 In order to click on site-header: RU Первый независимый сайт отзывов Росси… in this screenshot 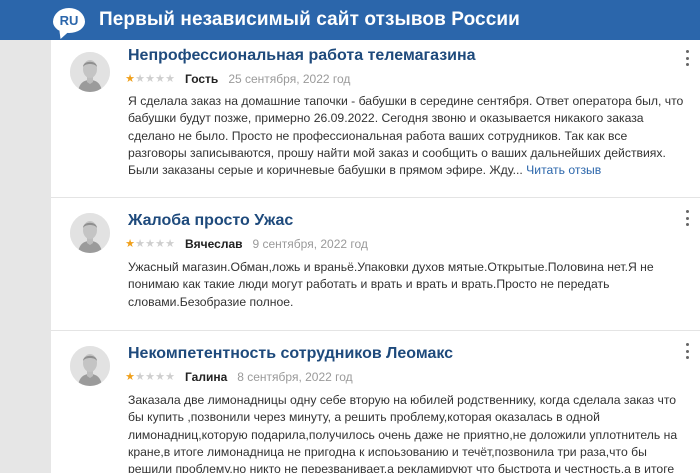, I will do `click(350, 20)`.